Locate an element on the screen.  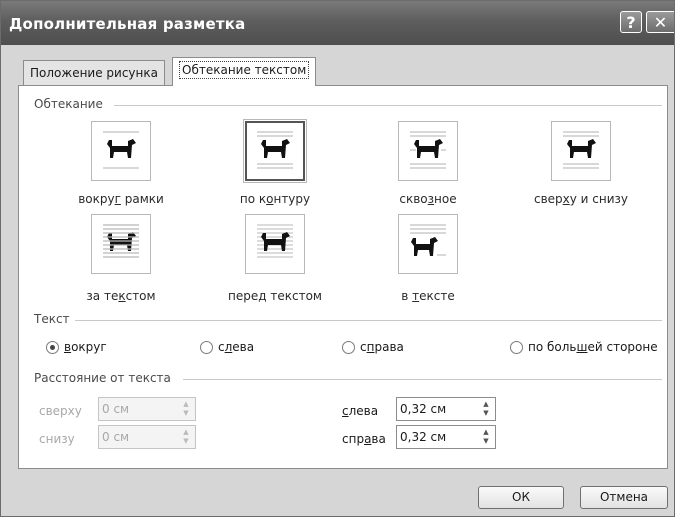
wrap-through-icon is located at coordinates (428, 150).